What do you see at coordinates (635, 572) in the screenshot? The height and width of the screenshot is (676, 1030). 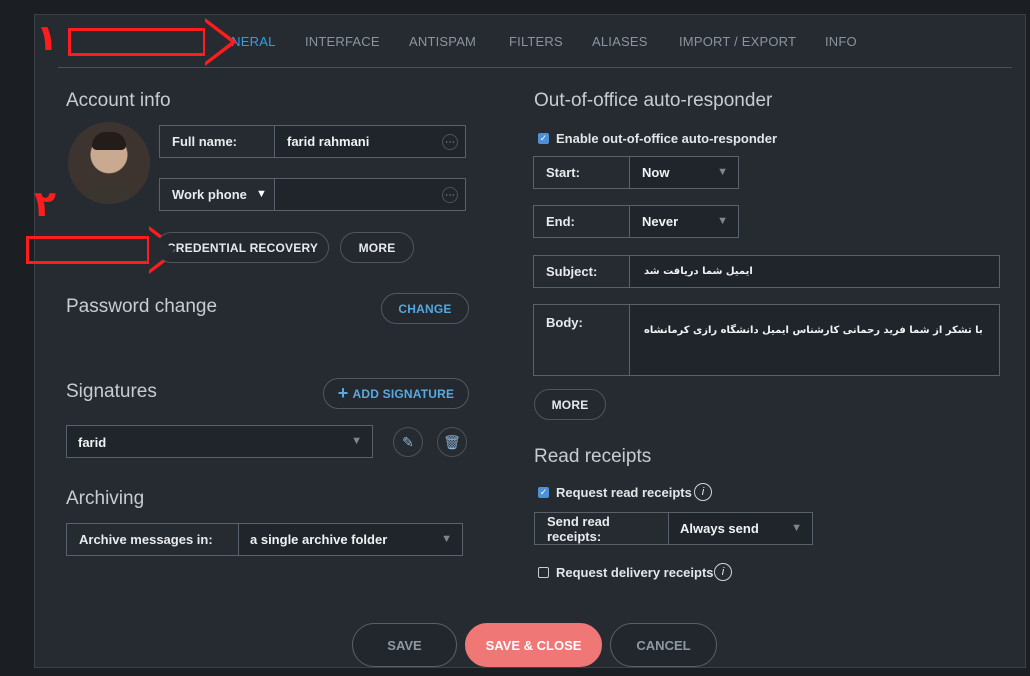 I see `request-delivery-receipts-label: Request delivery receipts` at bounding box center [635, 572].